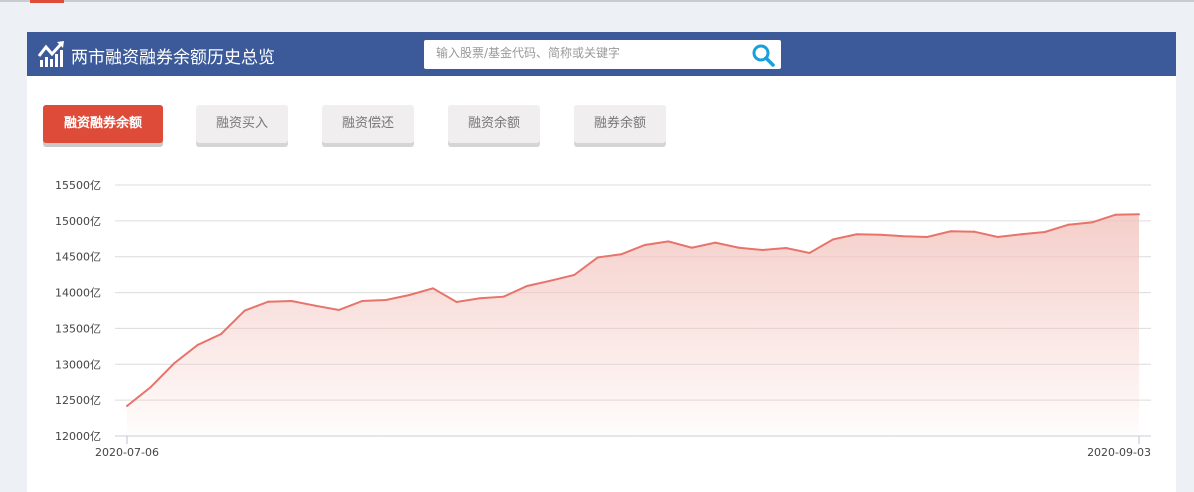 The width and height of the screenshot is (1194, 492). What do you see at coordinates (78, 436) in the screenshot?
I see `y-tick-label: 12000亿` at bounding box center [78, 436].